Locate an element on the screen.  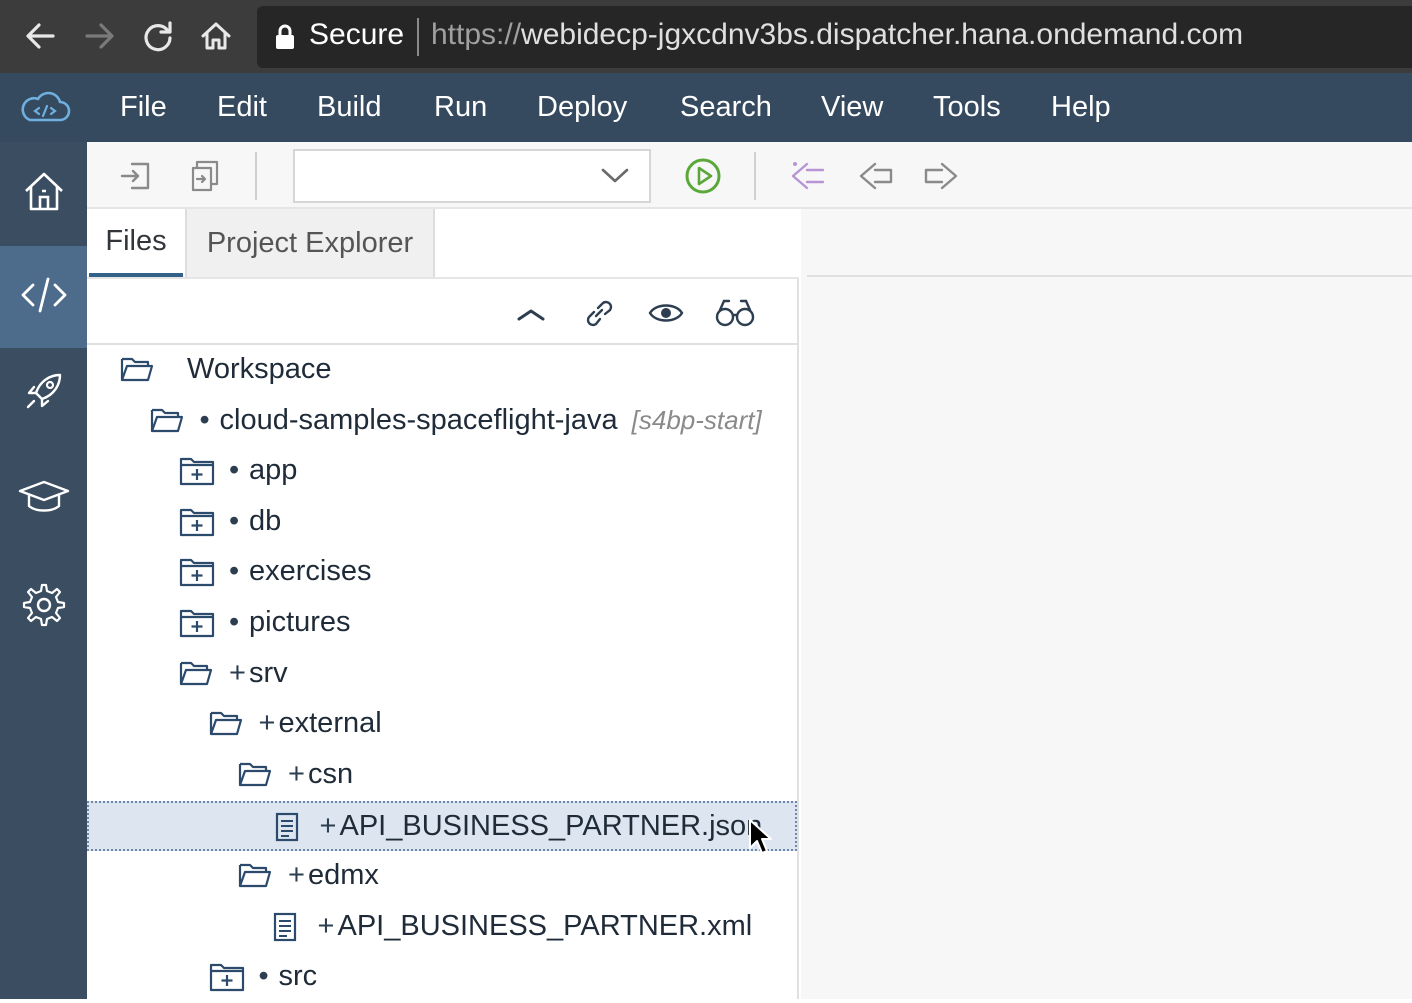
left-rail is located at coordinates (43, 570).